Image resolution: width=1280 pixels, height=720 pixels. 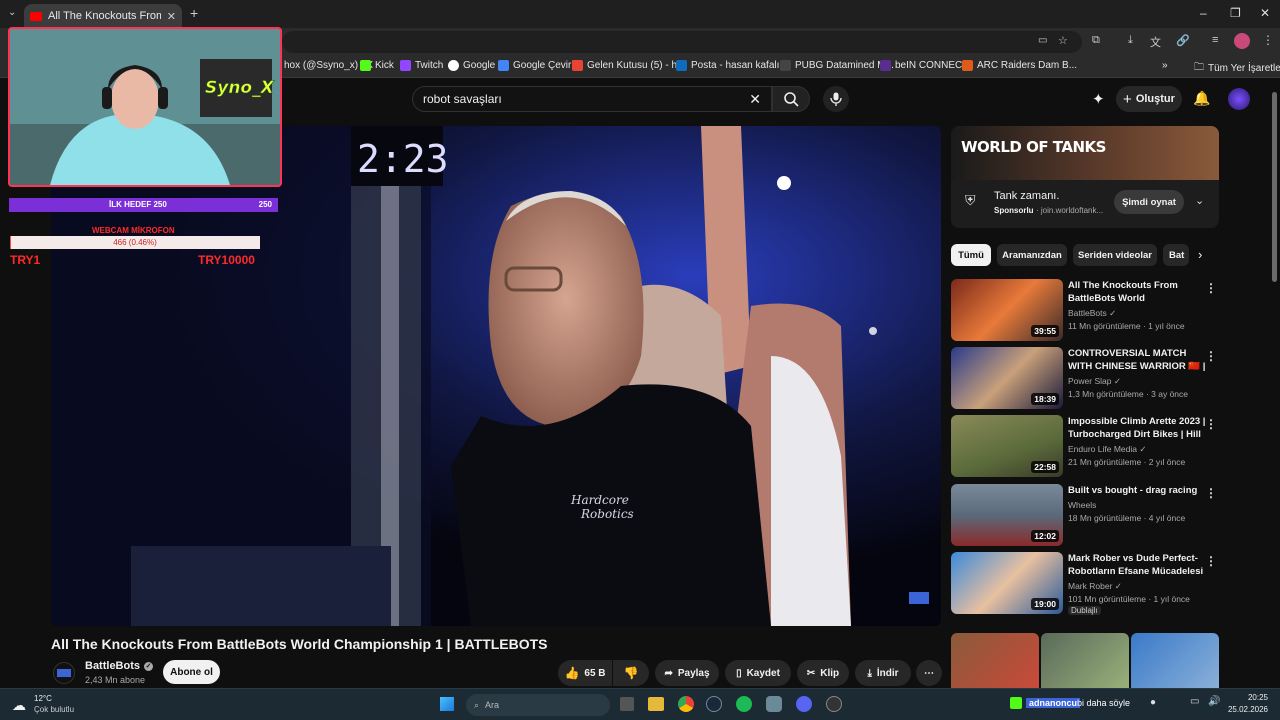 I want to click on taskbar-search: ⌕ Ara, so click(x=538, y=705).